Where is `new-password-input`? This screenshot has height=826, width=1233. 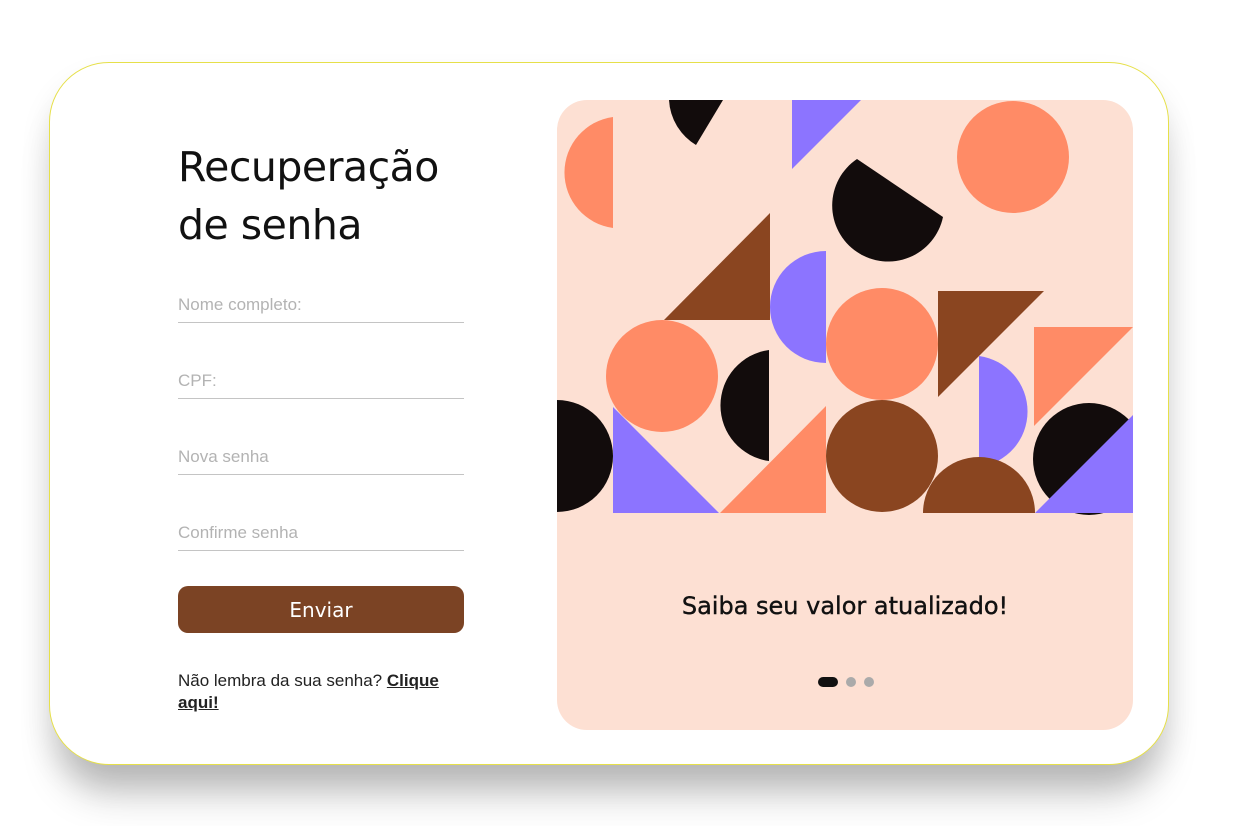
new-password-input is located at coordinates (321, 459).